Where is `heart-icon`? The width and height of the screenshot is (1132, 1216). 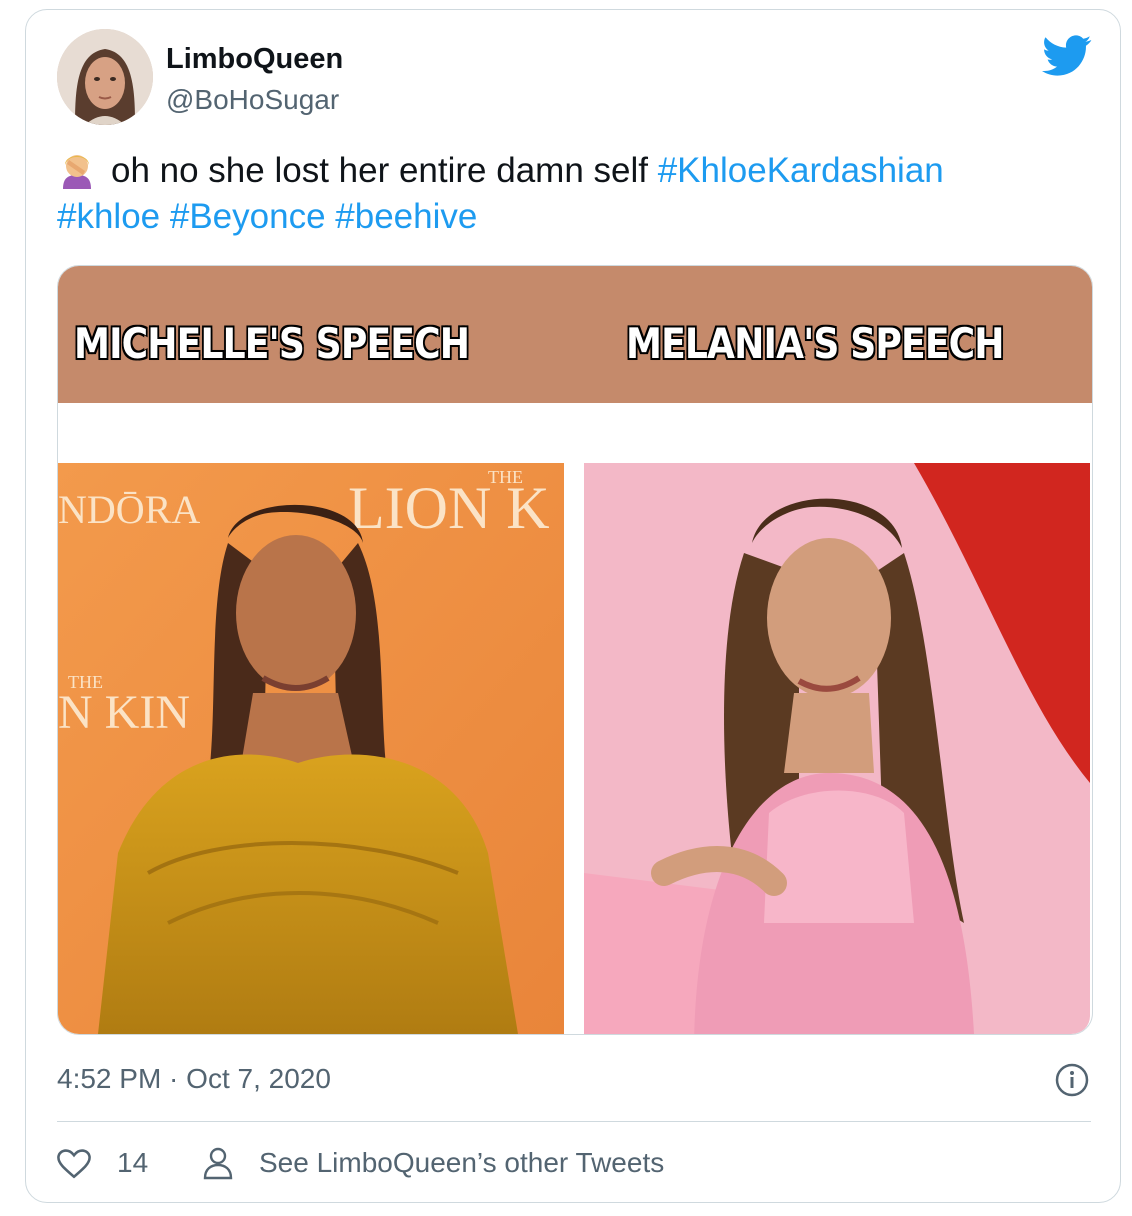 heart-icon is located at coordinates (74, 1164).